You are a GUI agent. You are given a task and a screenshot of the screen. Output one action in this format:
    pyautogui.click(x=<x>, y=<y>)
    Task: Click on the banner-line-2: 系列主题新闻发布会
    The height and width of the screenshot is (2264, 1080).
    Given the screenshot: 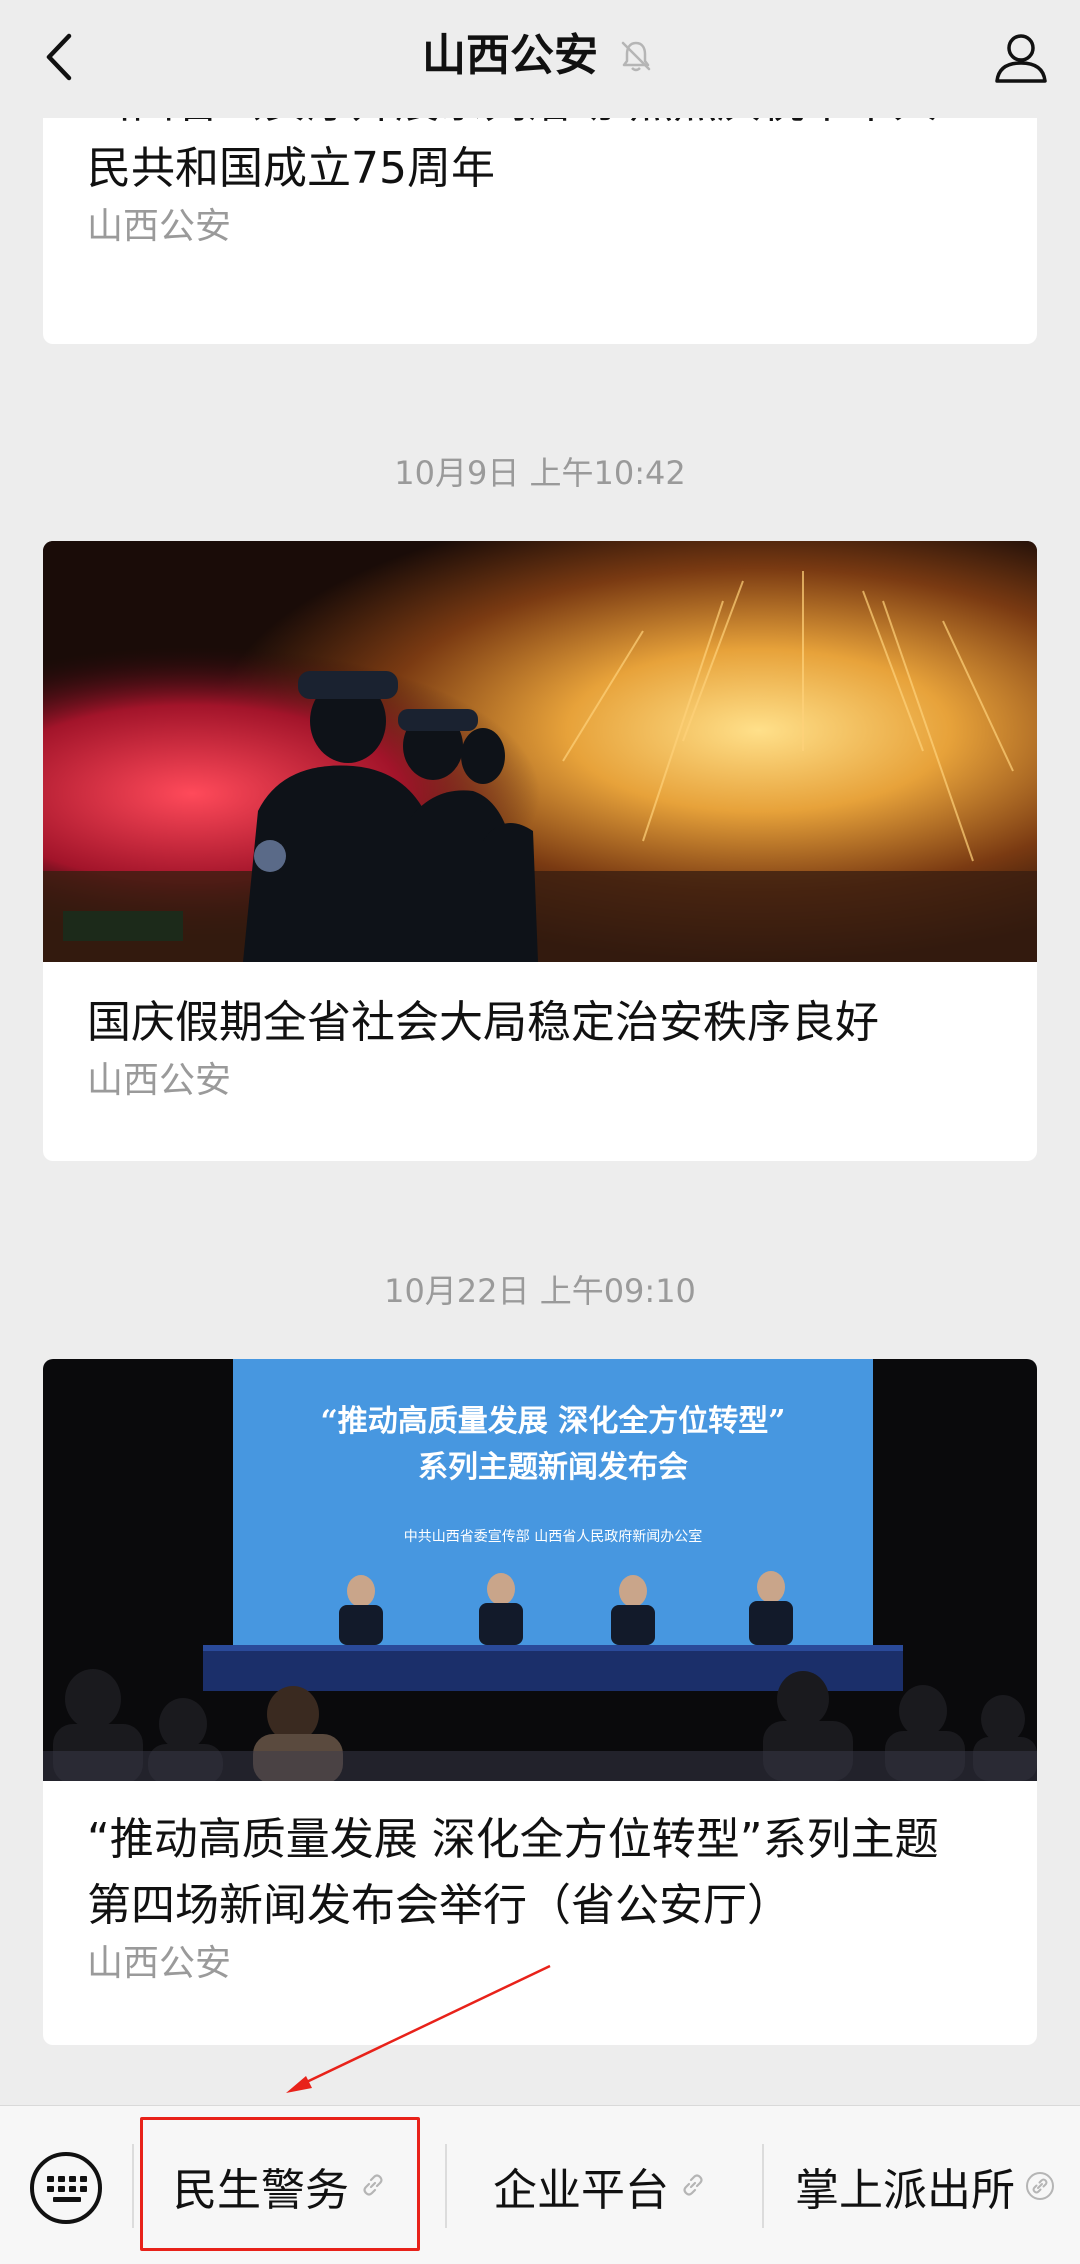 What is the action you would take?
    pyautogui.click(x=553, y=1467)
    